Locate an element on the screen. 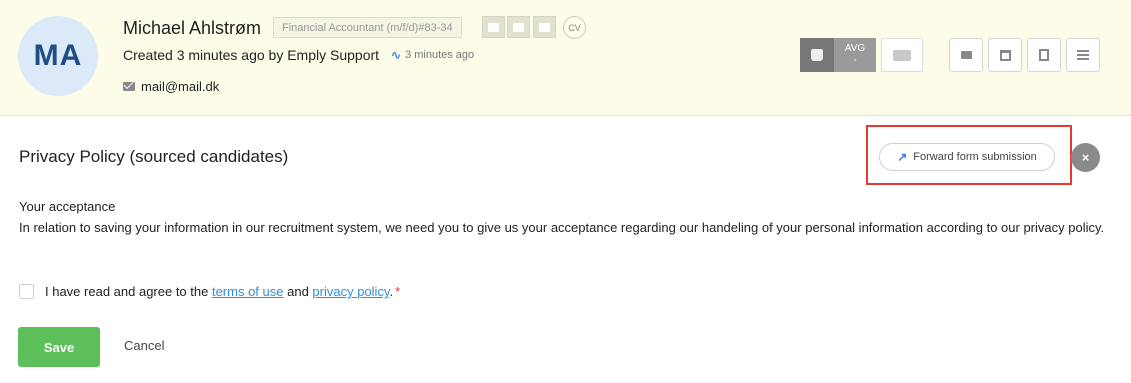 Image resolution: width=1131 pixels, height=383 pixels. cancel-button: Cancel is located at coordinates (144, 345).